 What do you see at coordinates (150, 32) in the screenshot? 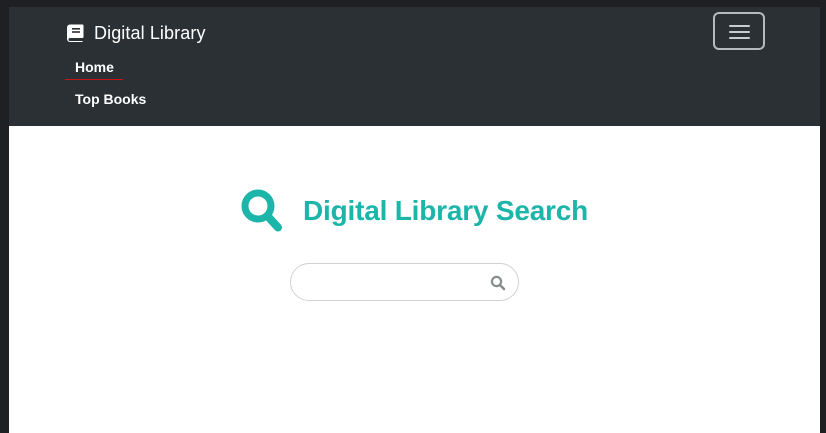
I see `brand-title: Digital Library` at bounding box center [150, 32].